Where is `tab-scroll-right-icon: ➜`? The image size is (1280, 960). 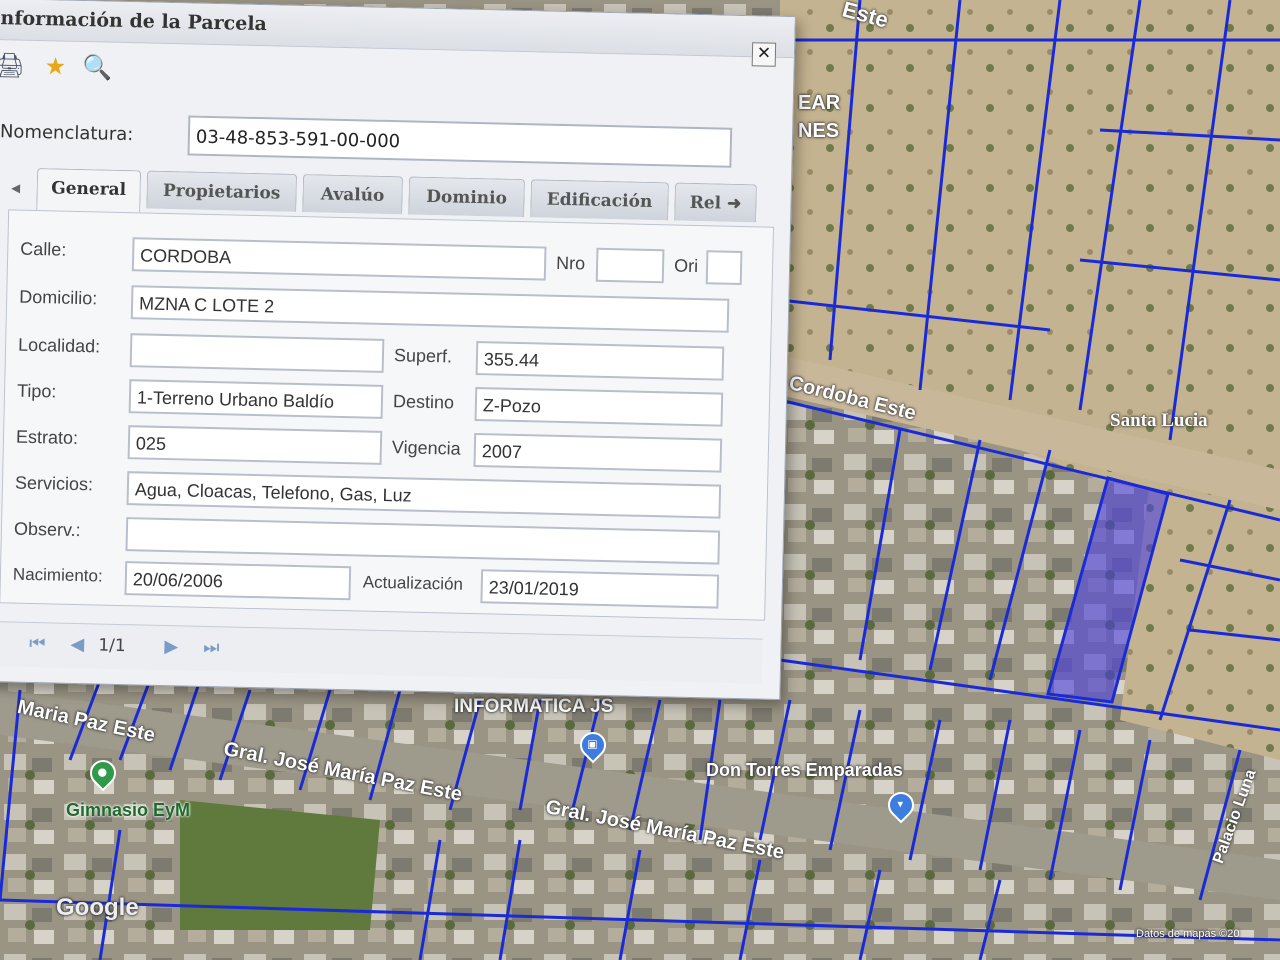
tab-scroll-right-icon: ➜ is located at coordinates (734, 204).